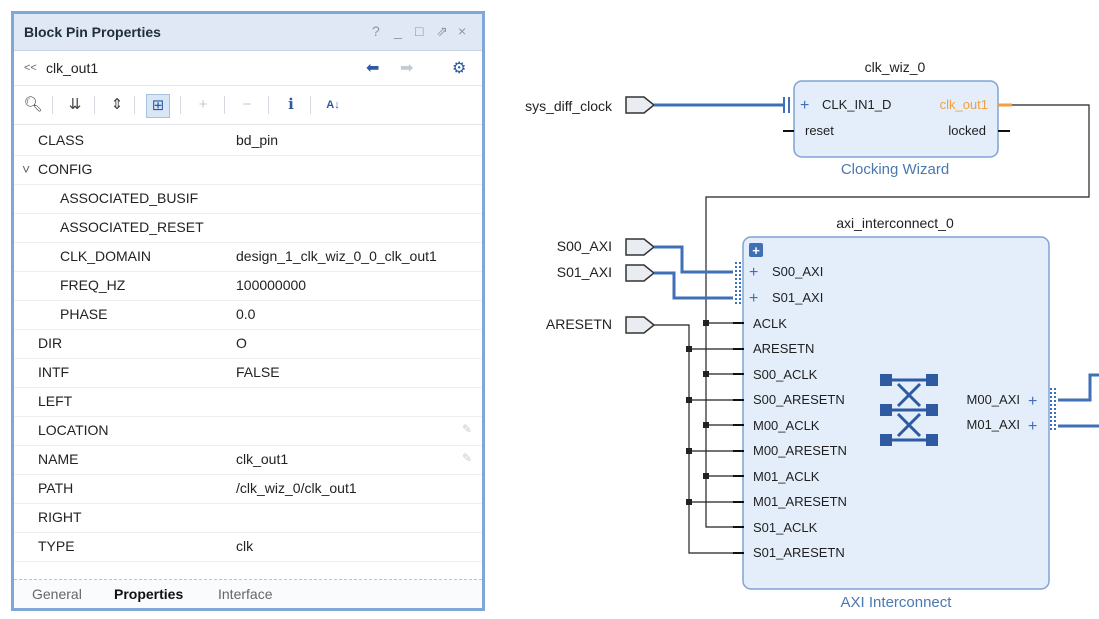 The height and width of the screenshot is (619, 1099). What do you see at coordinates (406, 68) in the screenshot?
I see `forward-arrow-icon: ➡` at bounding box center [406, 68].